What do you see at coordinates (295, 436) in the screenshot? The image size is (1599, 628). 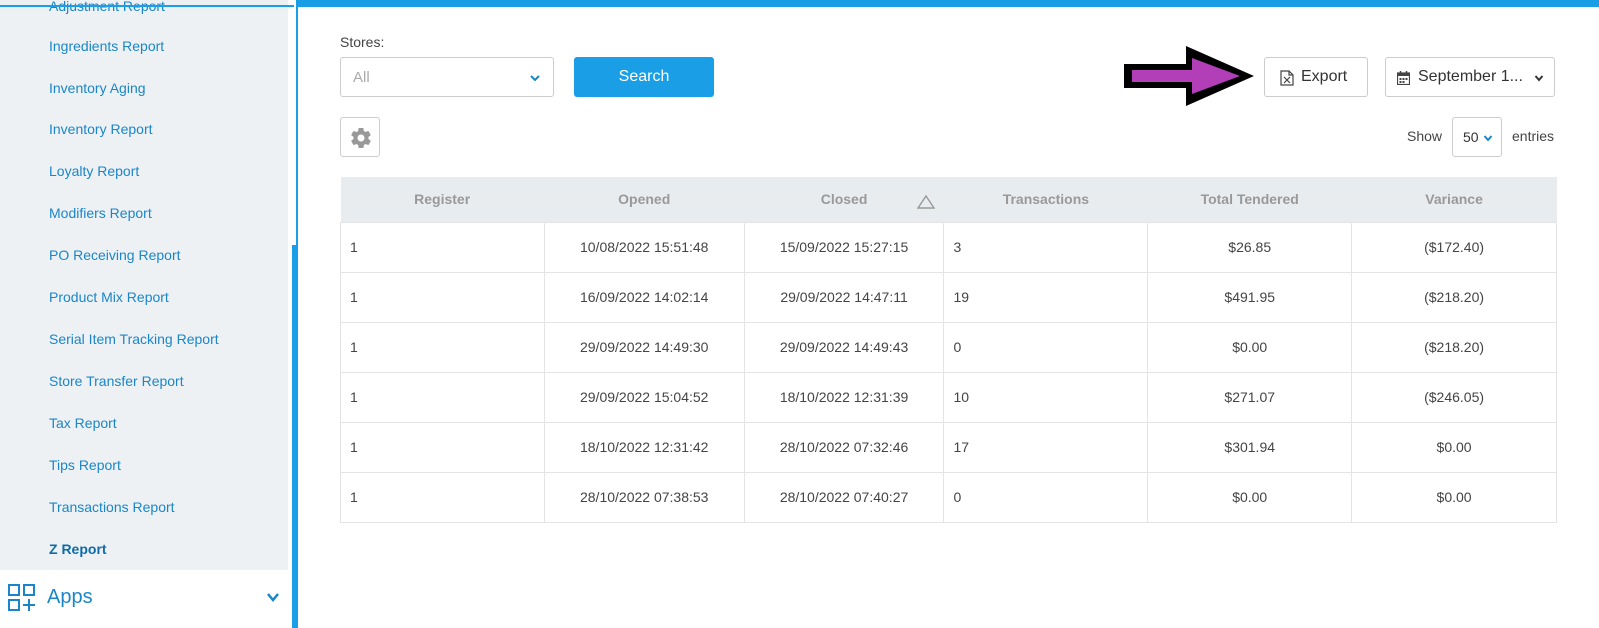 I see `sidebar-scrollbar` at bounding box center [295, 436].